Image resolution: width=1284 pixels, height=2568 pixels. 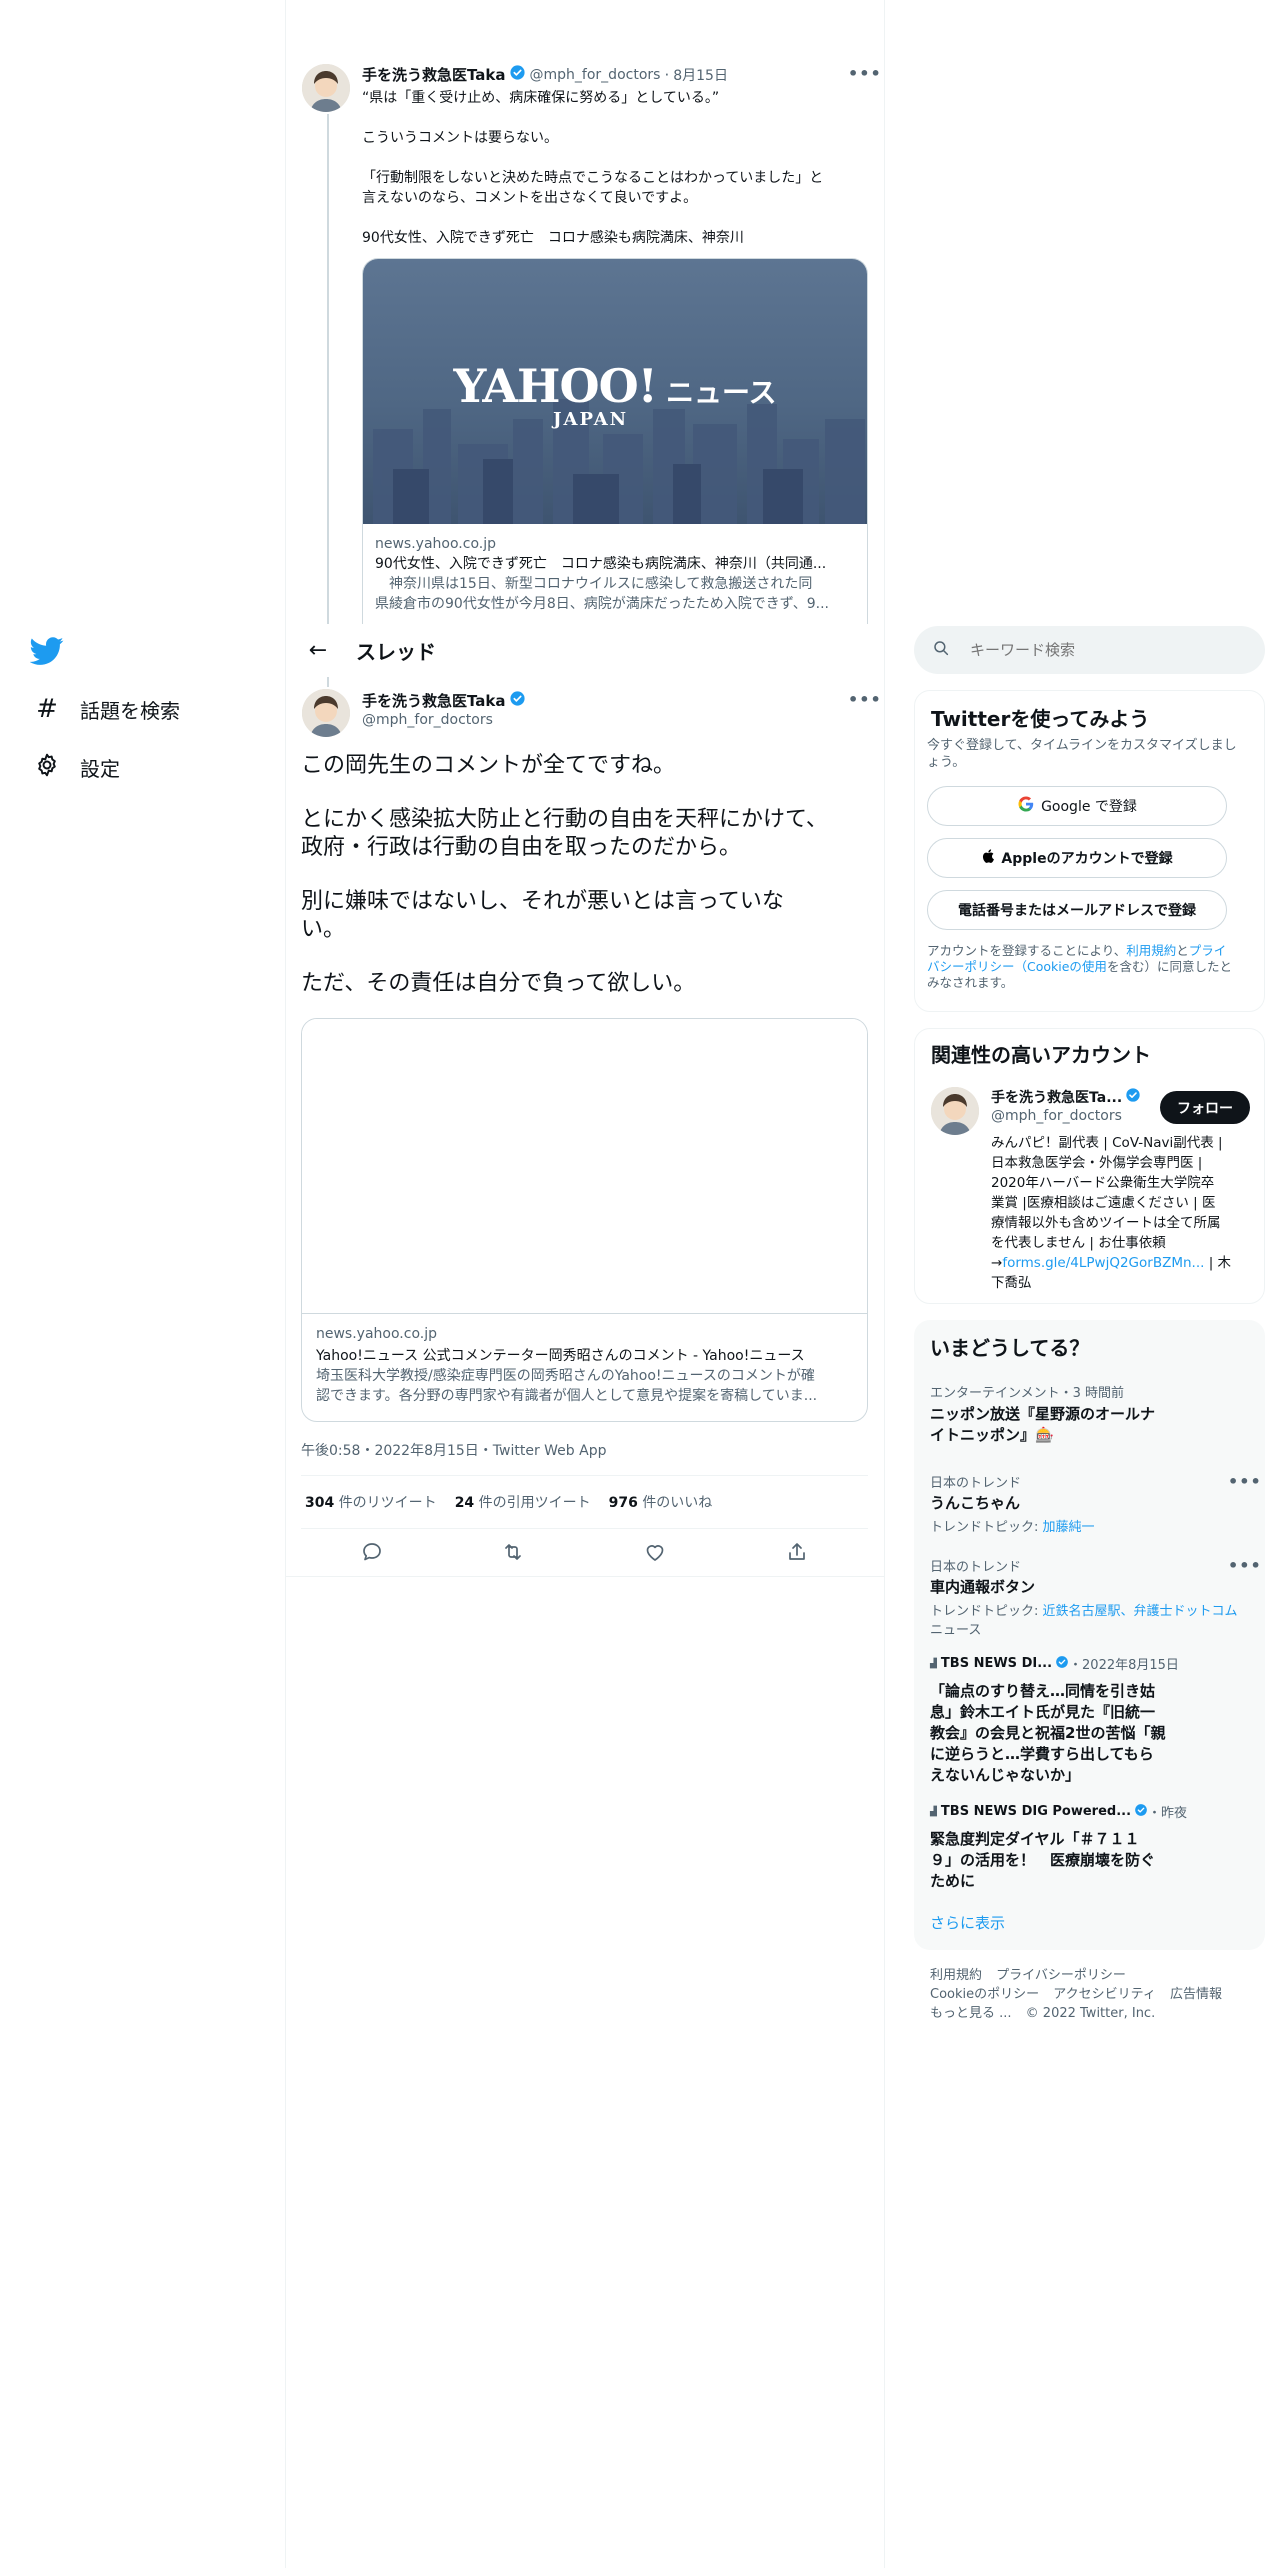 What do you see at coordinates (661, 1502) in the screenshot?
I see `like-count: 976 件のいいね` at bounding box center [661, 1502].